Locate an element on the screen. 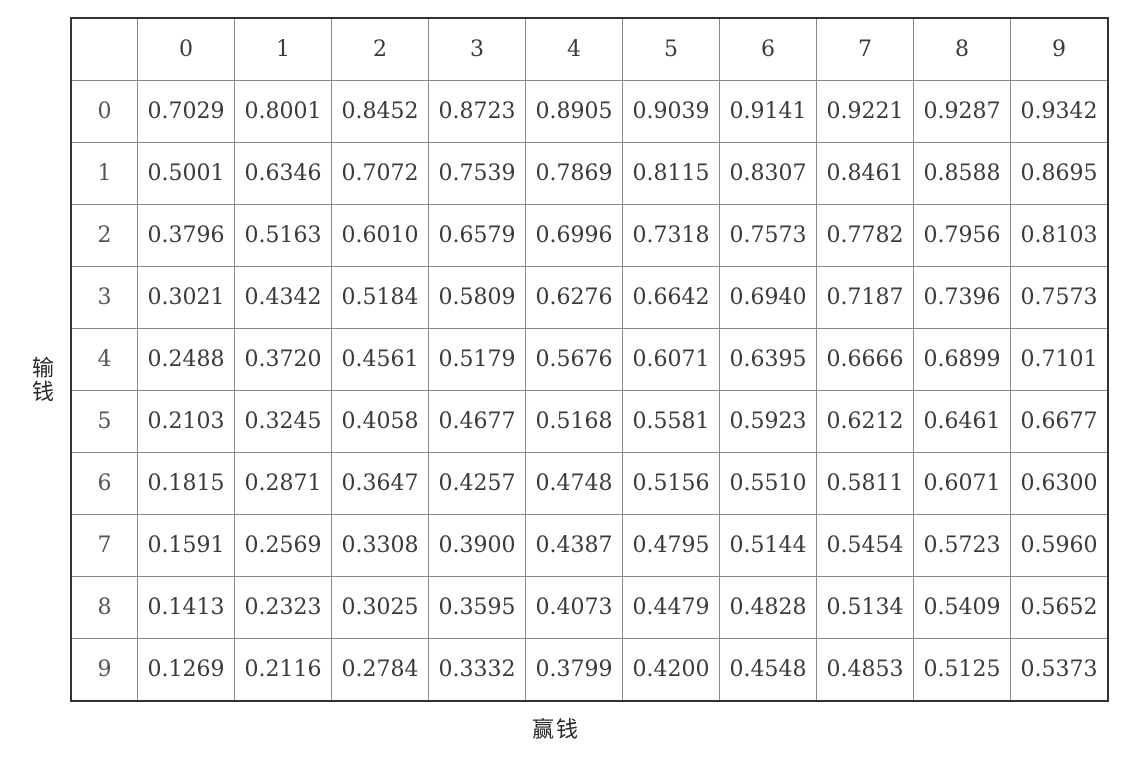 Image resolution: width=1126 pixels, height=760 pixels. table-cell: 0.3332 is located at coordinates (477, 670).